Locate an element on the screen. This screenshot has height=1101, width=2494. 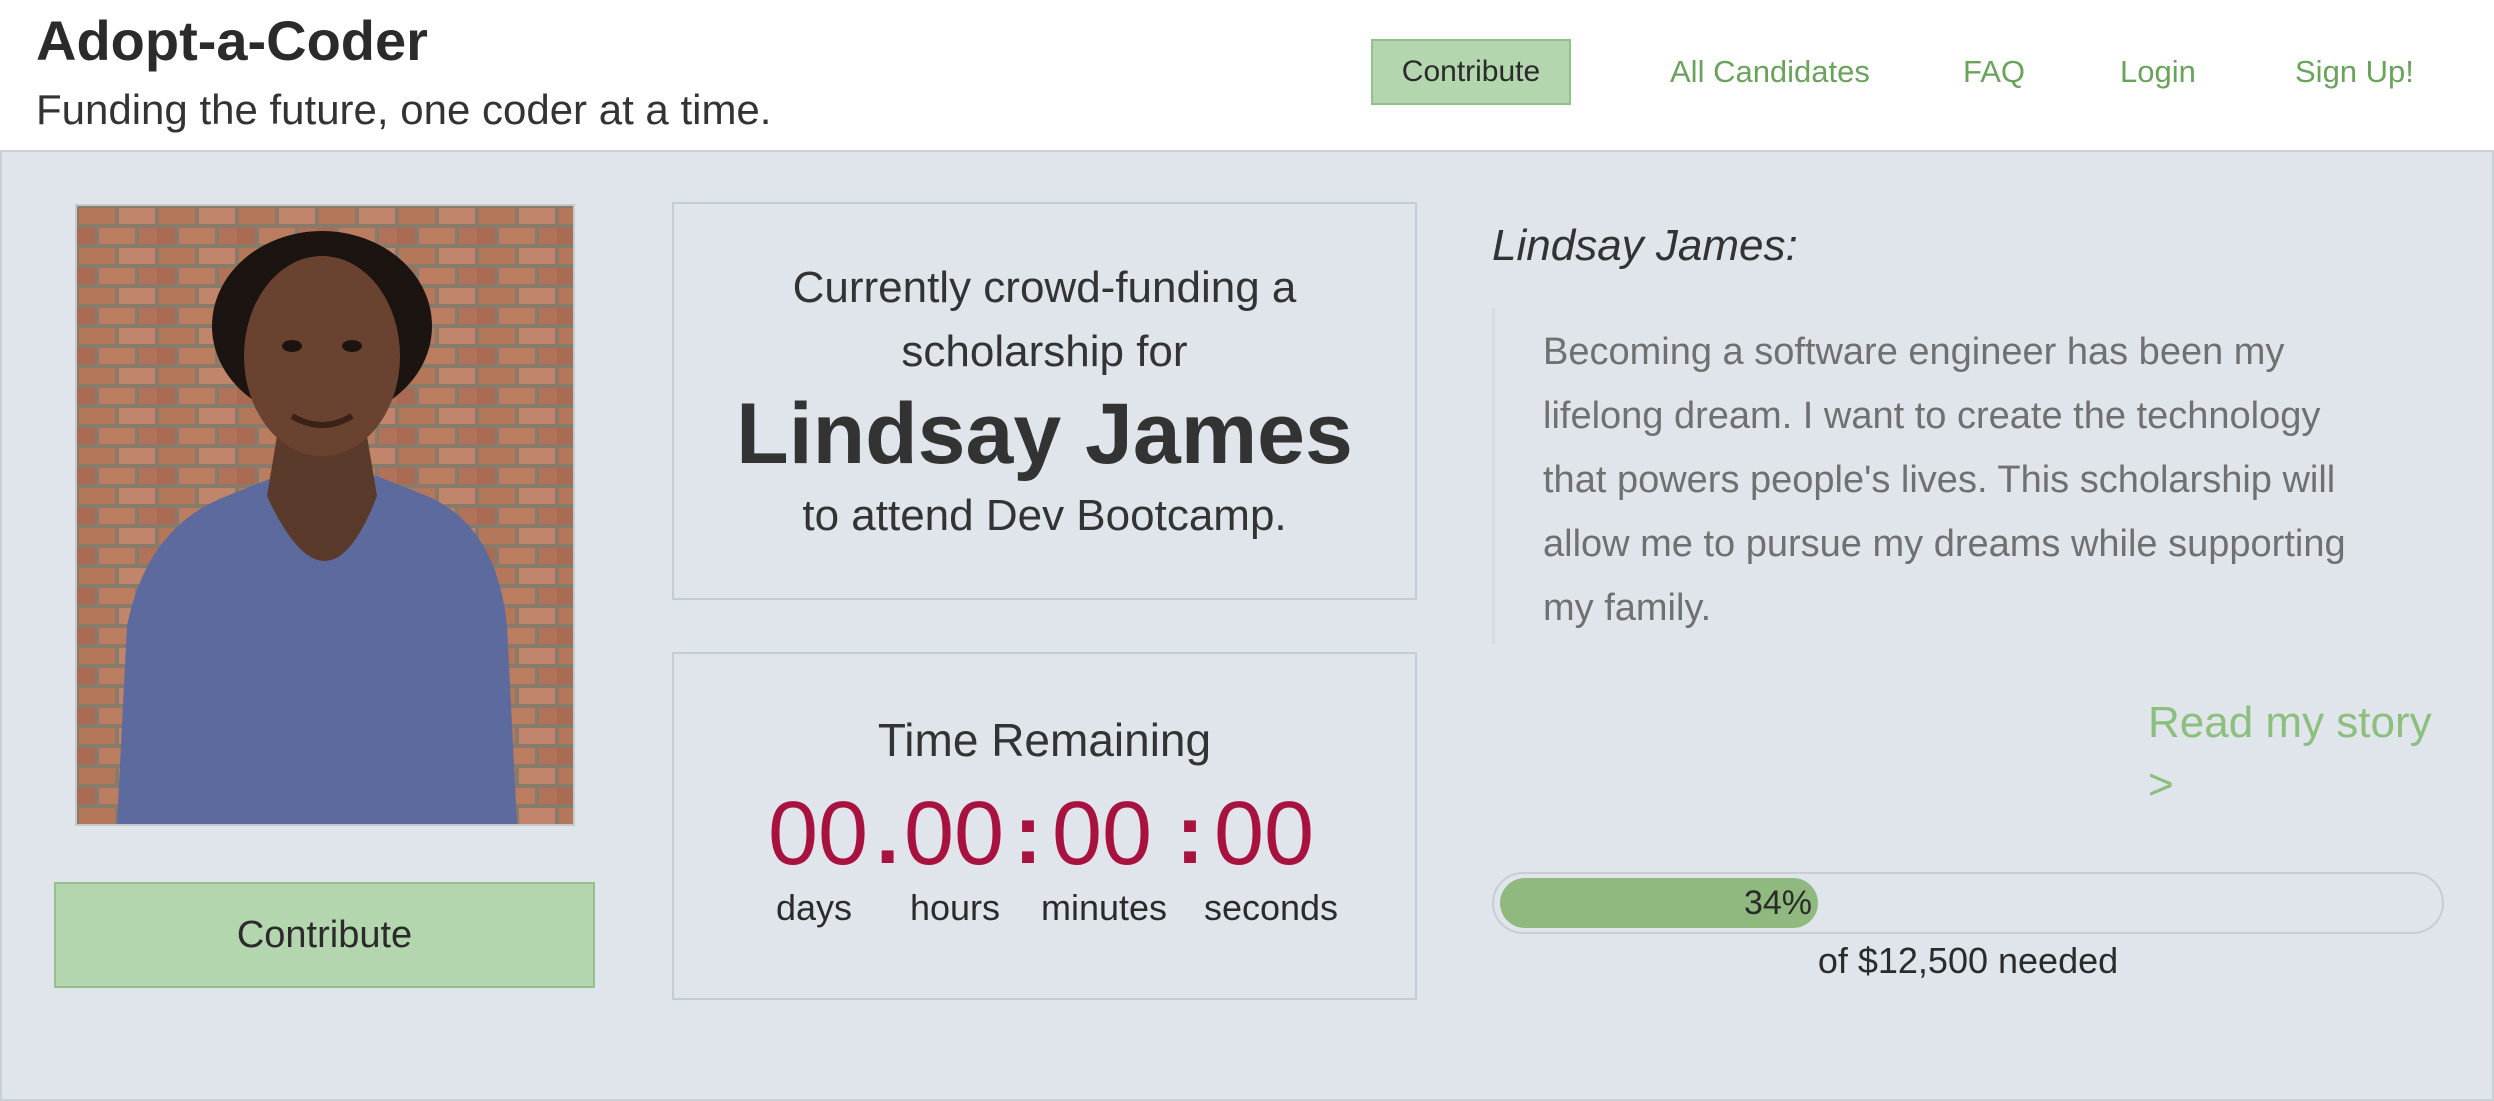
portrait-image is located at coordinates (325, 515).